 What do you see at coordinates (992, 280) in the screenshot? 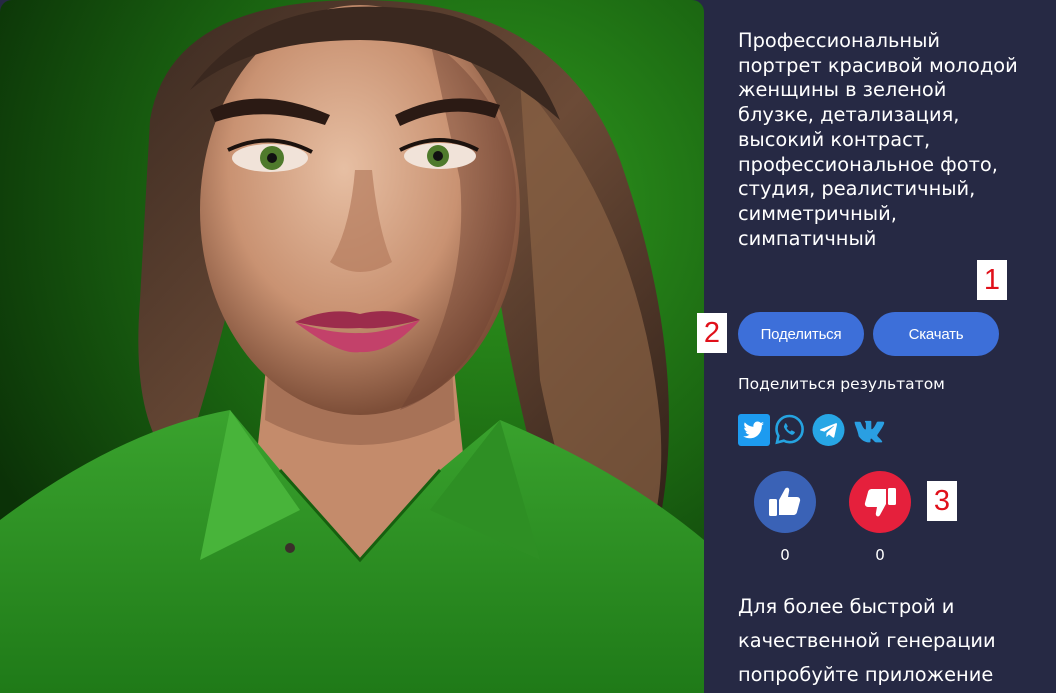
I see `annotation-marker-1: 1` at bounding box center [992, 280].